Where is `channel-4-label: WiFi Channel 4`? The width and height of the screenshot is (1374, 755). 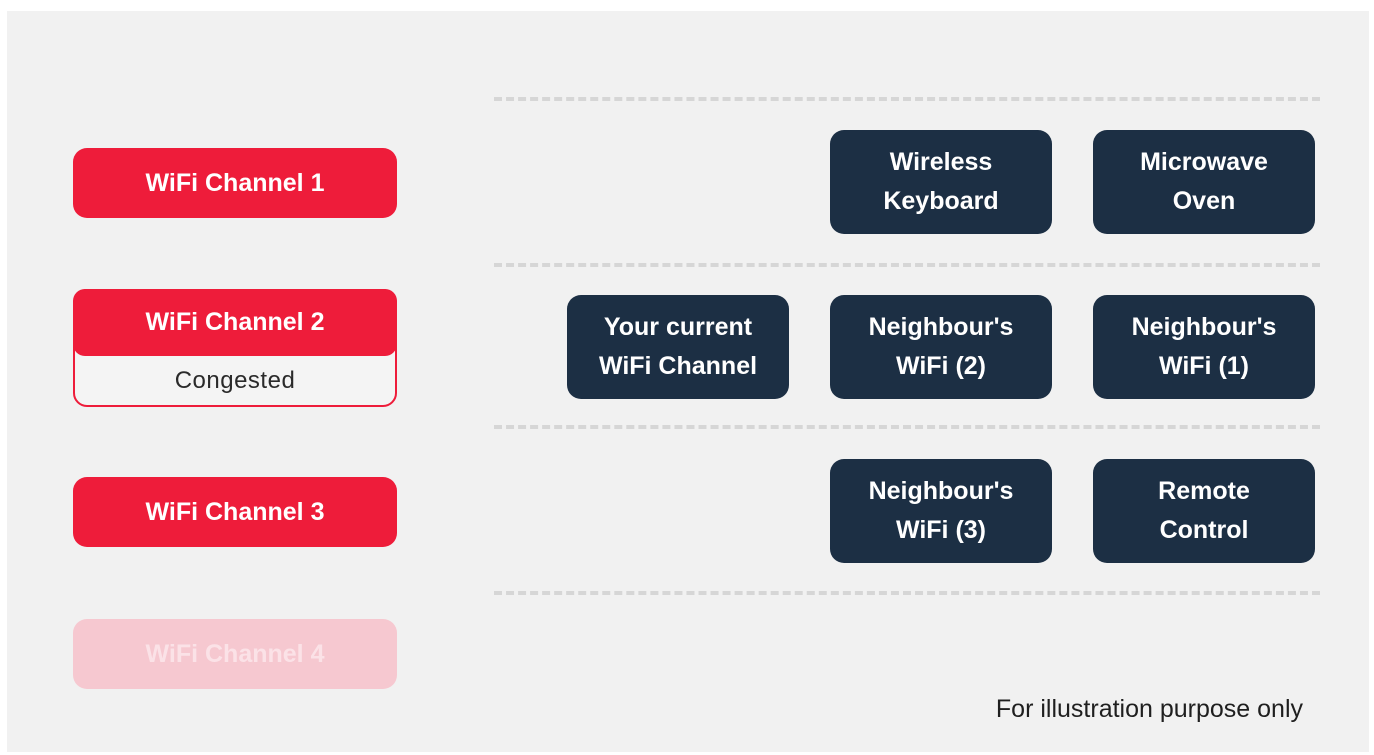 channel-4-label: WiFi Channel 4 is located at coordinates (235, 654).